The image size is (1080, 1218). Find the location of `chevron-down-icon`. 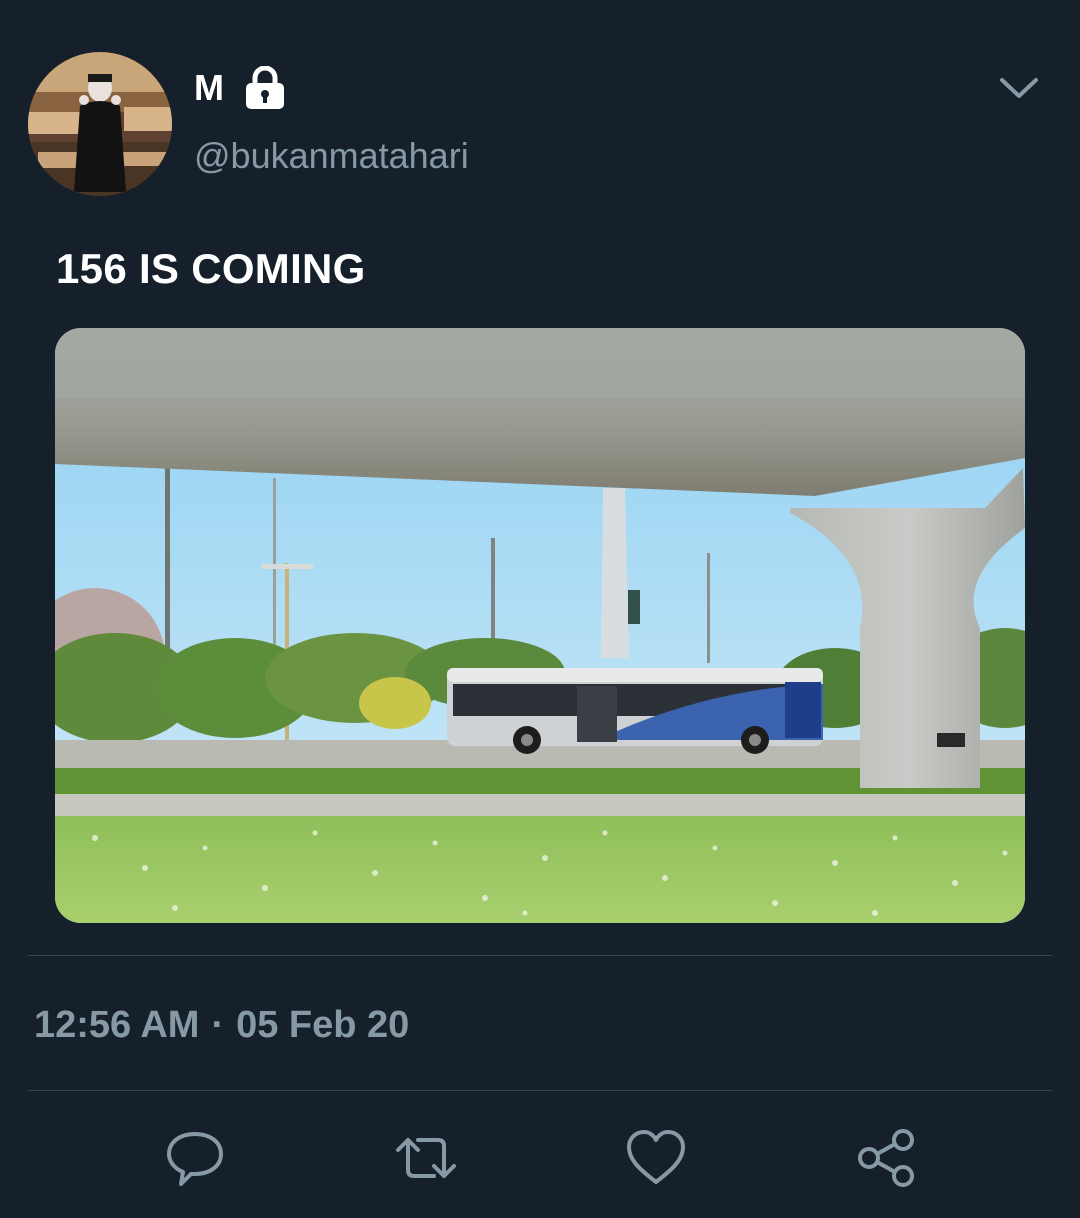

chevron-down-icon is located at coordinates (1019, 88).